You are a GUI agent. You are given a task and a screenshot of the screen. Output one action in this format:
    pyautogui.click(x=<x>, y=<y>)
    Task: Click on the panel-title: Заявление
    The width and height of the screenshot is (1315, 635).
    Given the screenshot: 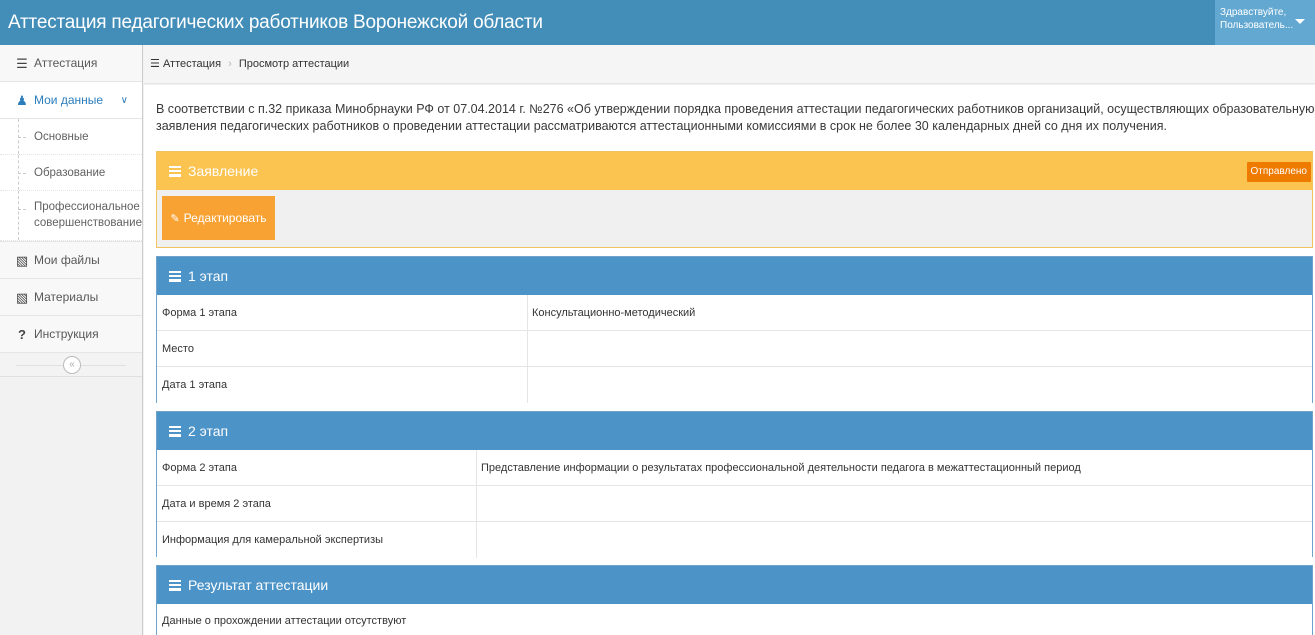 What is the action you would take?
    pyautogui.click(x=223, y=171)
    